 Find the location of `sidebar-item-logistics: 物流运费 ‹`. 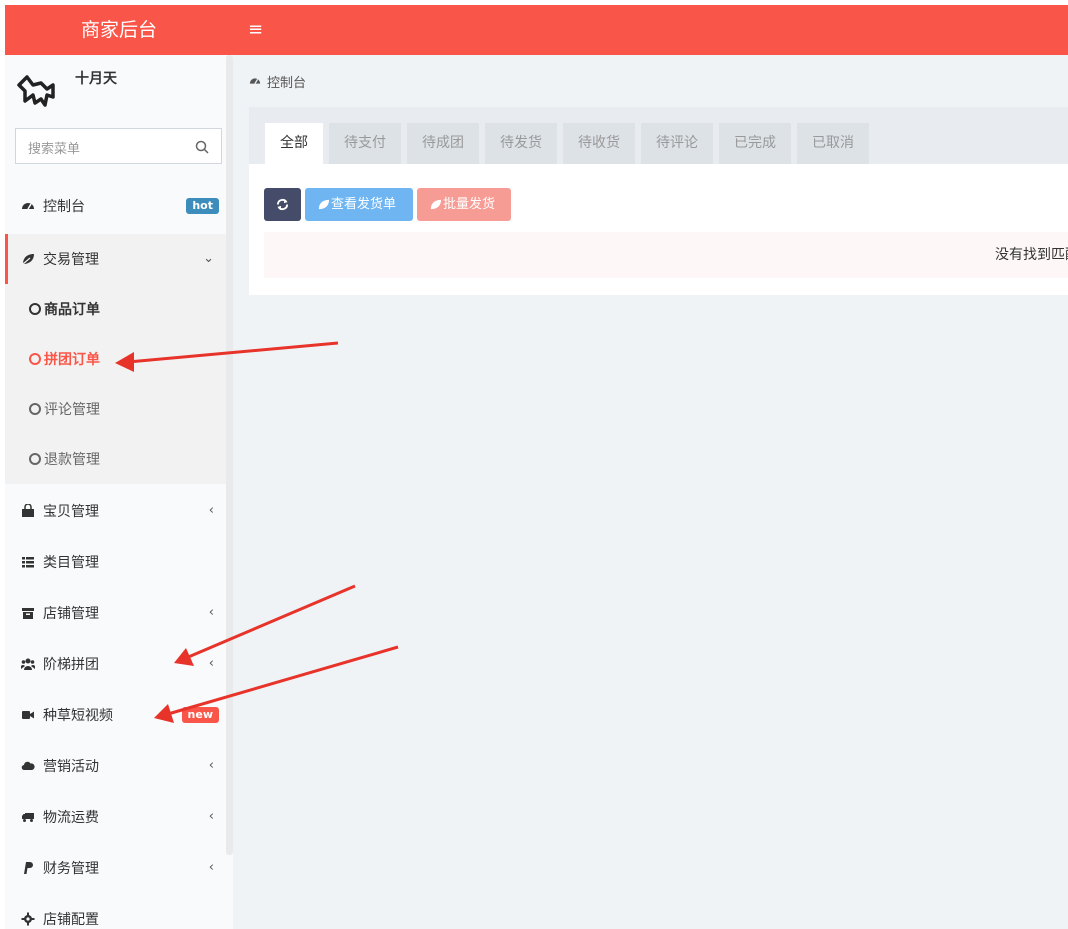

sidebar-item-logistics: 物流运费 ‹ is located at coordinates (115, 817).